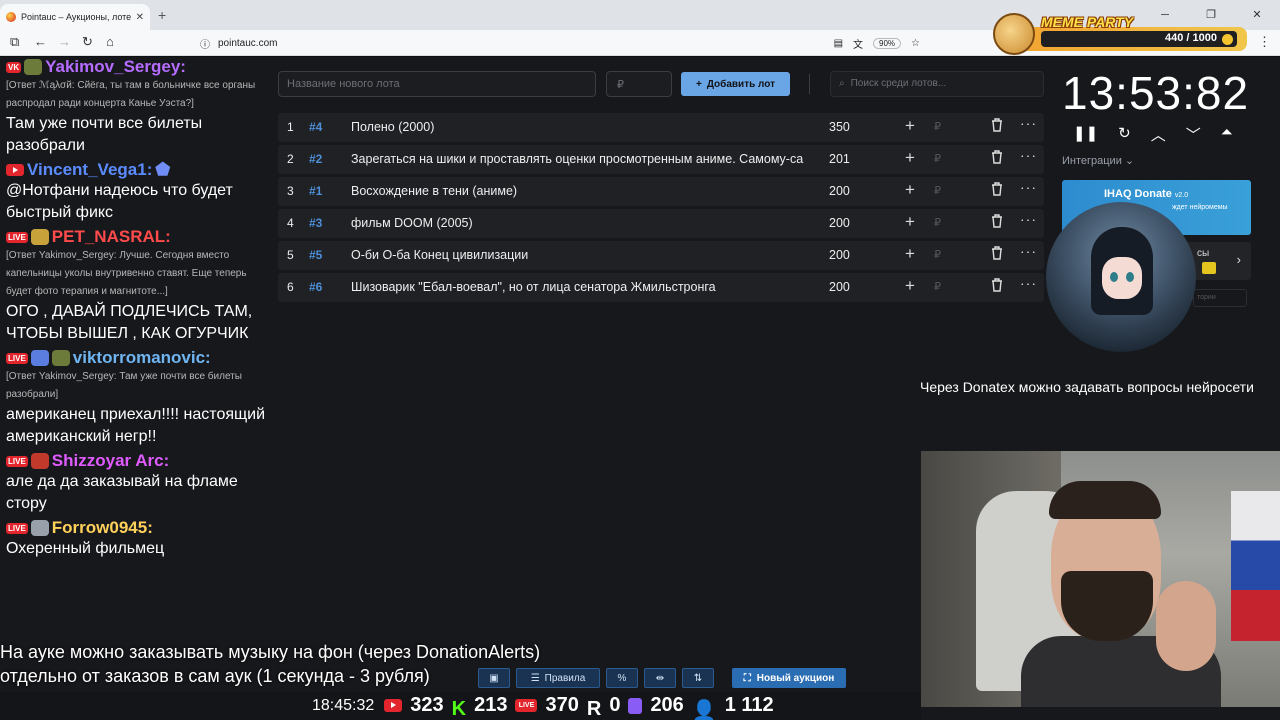 This screenshot has width=1280, height=720. I want to click on lot-row: 1 #4 Полено (2000) 350 + ₽ ···, so click(661, 127).